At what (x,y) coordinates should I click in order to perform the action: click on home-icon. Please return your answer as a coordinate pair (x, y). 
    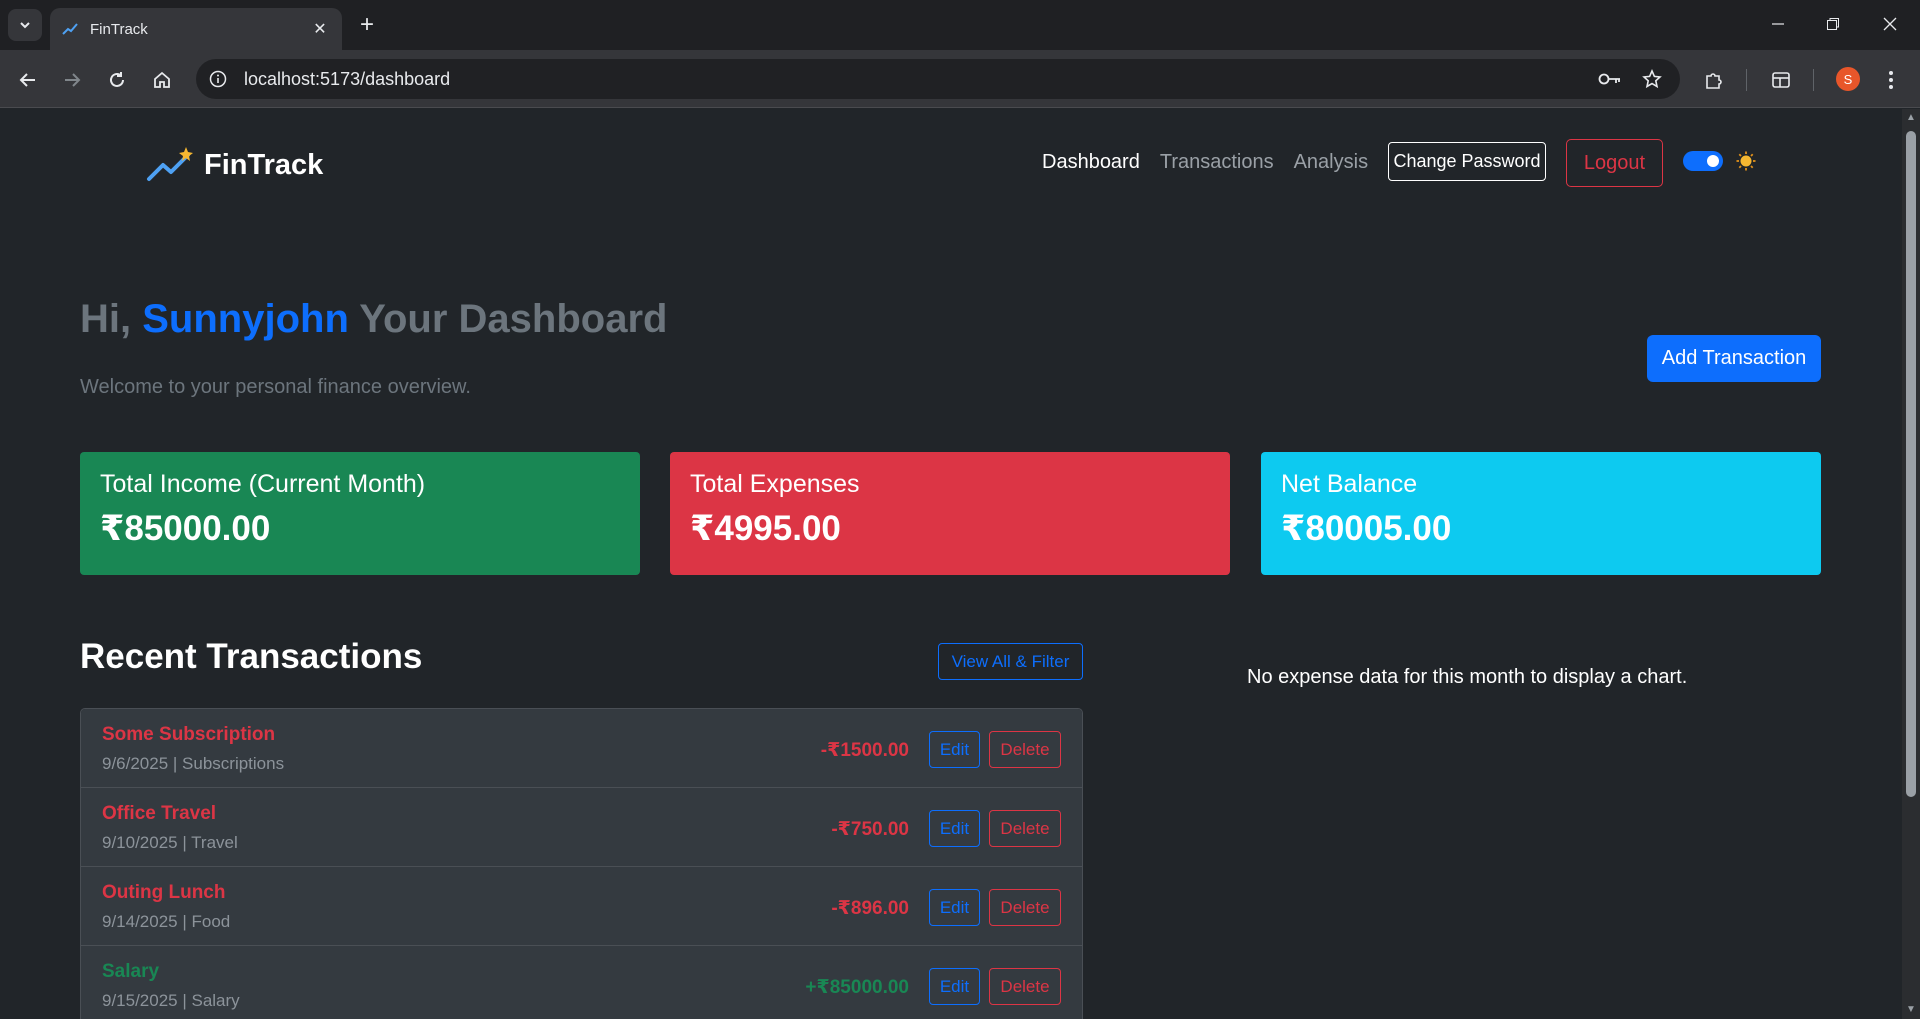
    Looking at the image, I should click on (162, 79).